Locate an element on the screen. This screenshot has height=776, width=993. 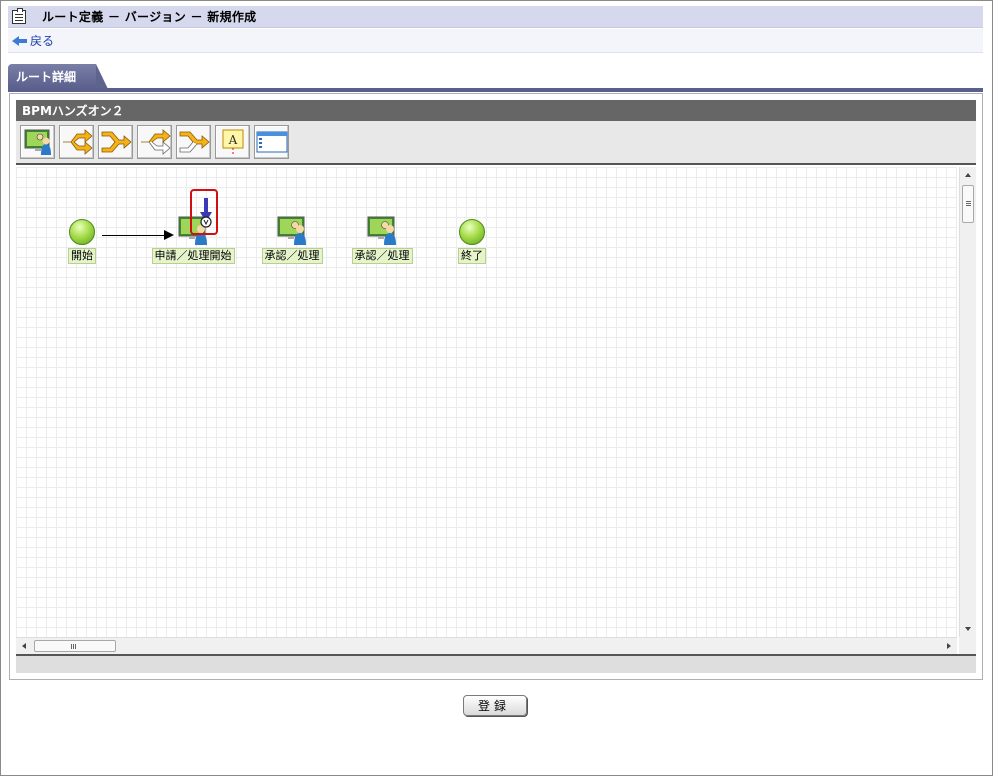
back-arrow-icon is located at coordinates (20, 41).